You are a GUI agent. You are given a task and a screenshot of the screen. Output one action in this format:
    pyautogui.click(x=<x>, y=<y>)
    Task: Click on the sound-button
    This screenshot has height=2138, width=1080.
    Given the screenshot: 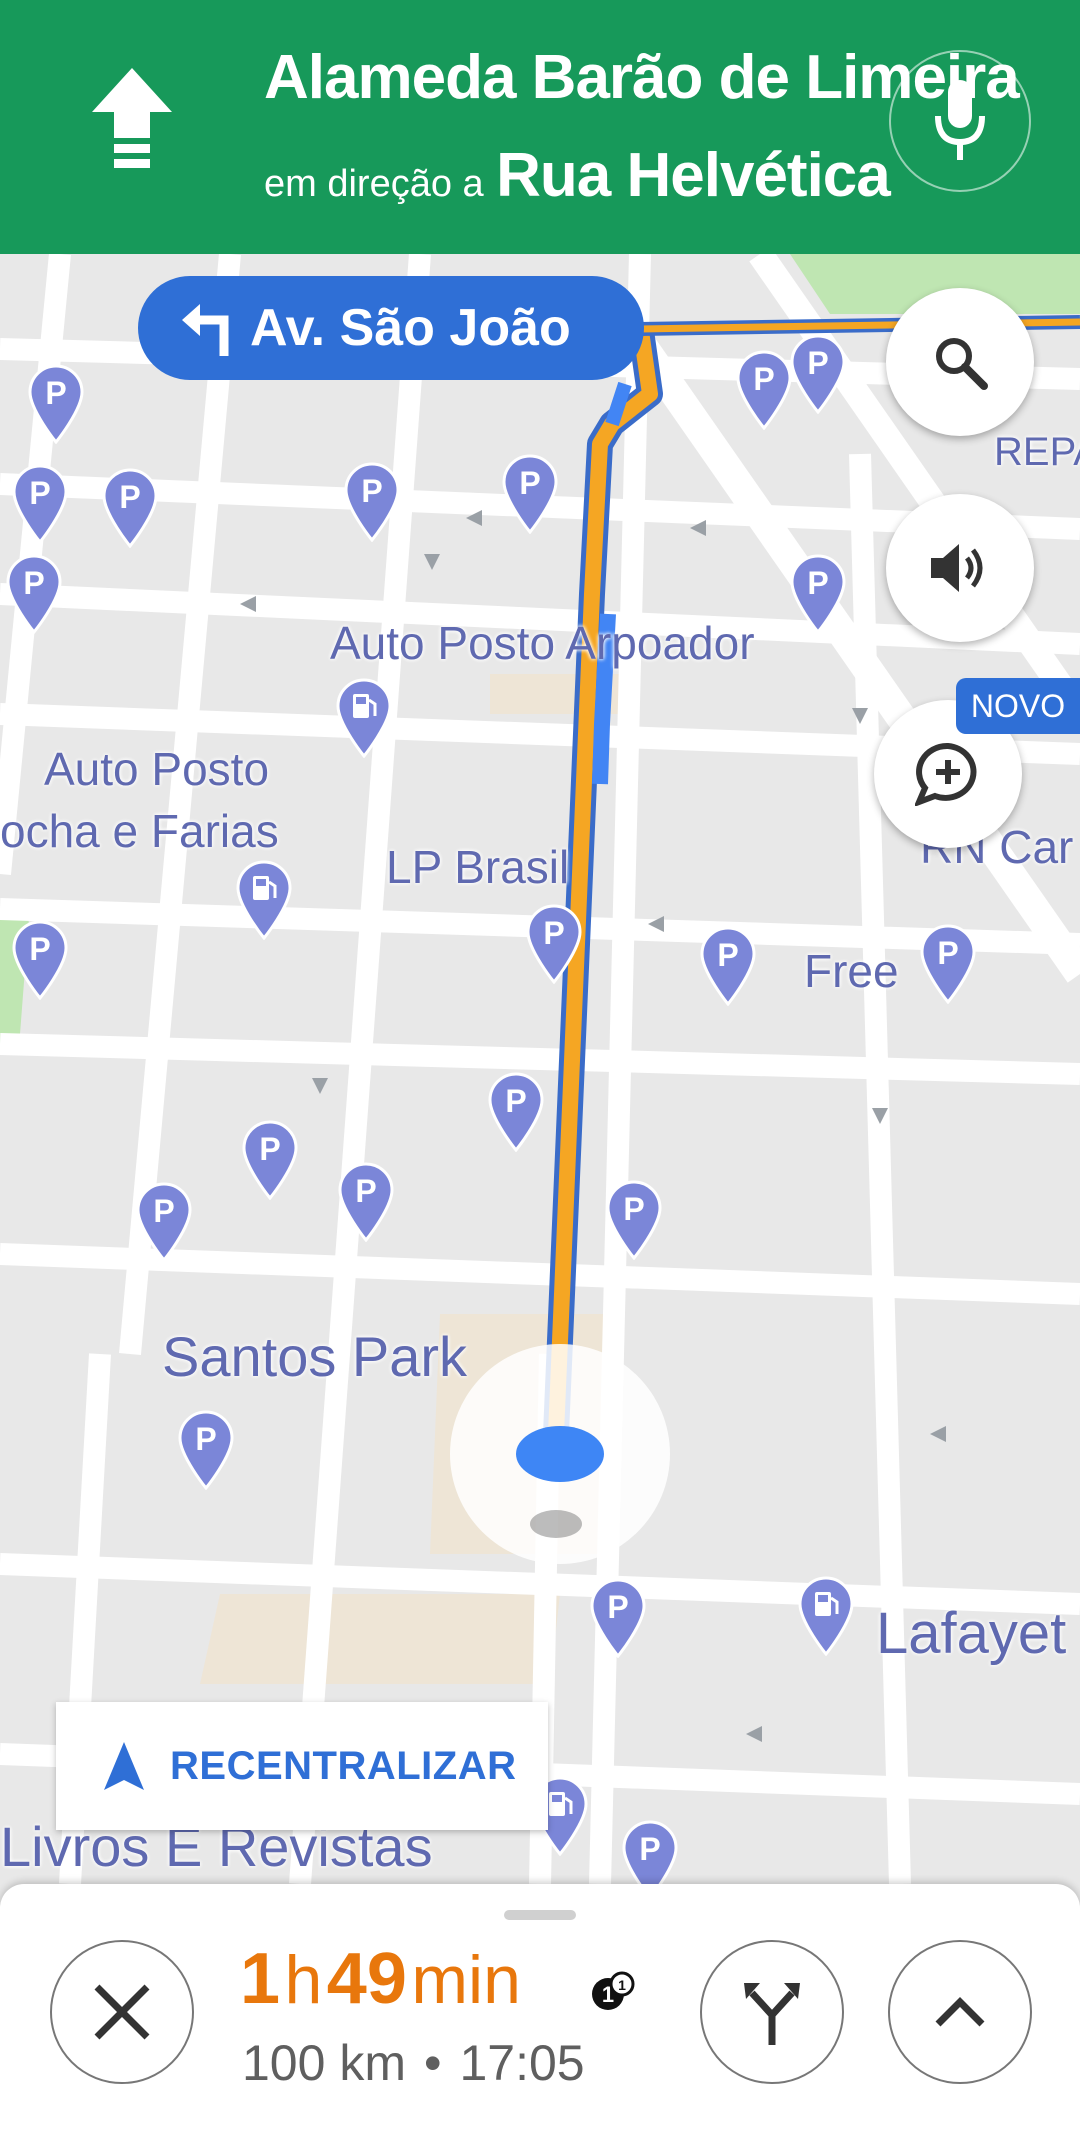 What is the action you would take?
    pyautogui.click(x=960, y=568)
    